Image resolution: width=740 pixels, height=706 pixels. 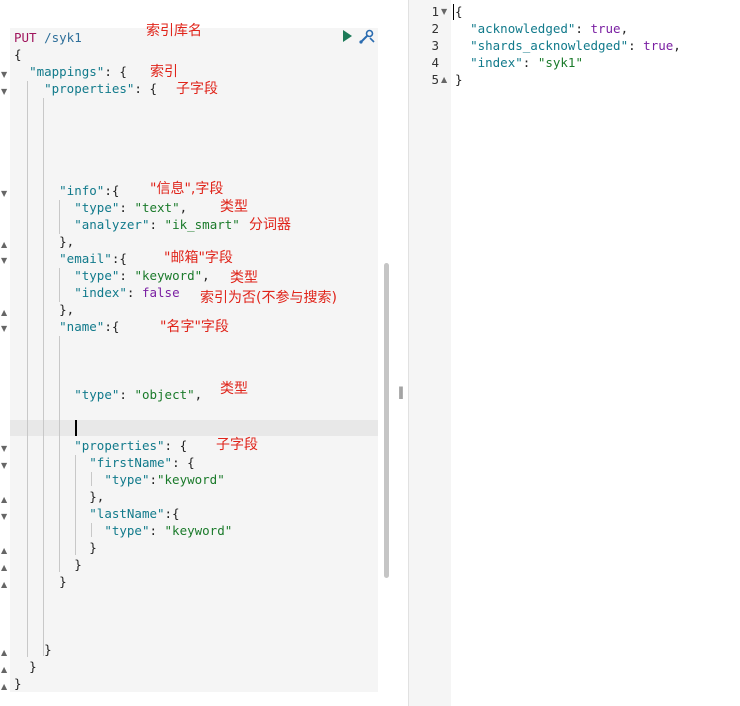 What do you see at coordinates (5, 353) in the screenshot?
I see `editor-gutter` at bounding box center [5, 353].